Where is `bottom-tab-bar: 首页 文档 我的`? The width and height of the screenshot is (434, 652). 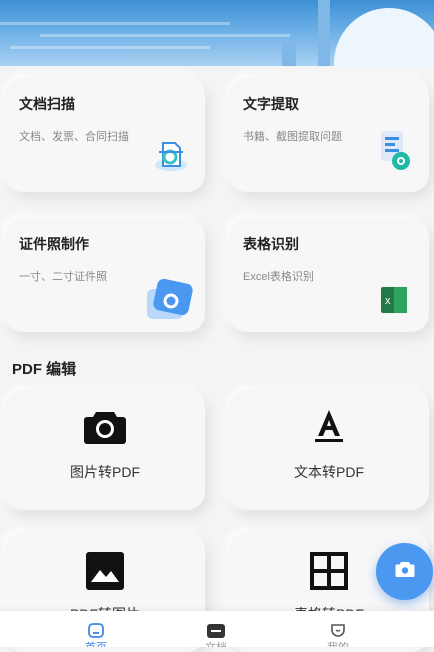 bottom-tab-bar: 首页 文档 我的 is located at coordinates (217, 629).